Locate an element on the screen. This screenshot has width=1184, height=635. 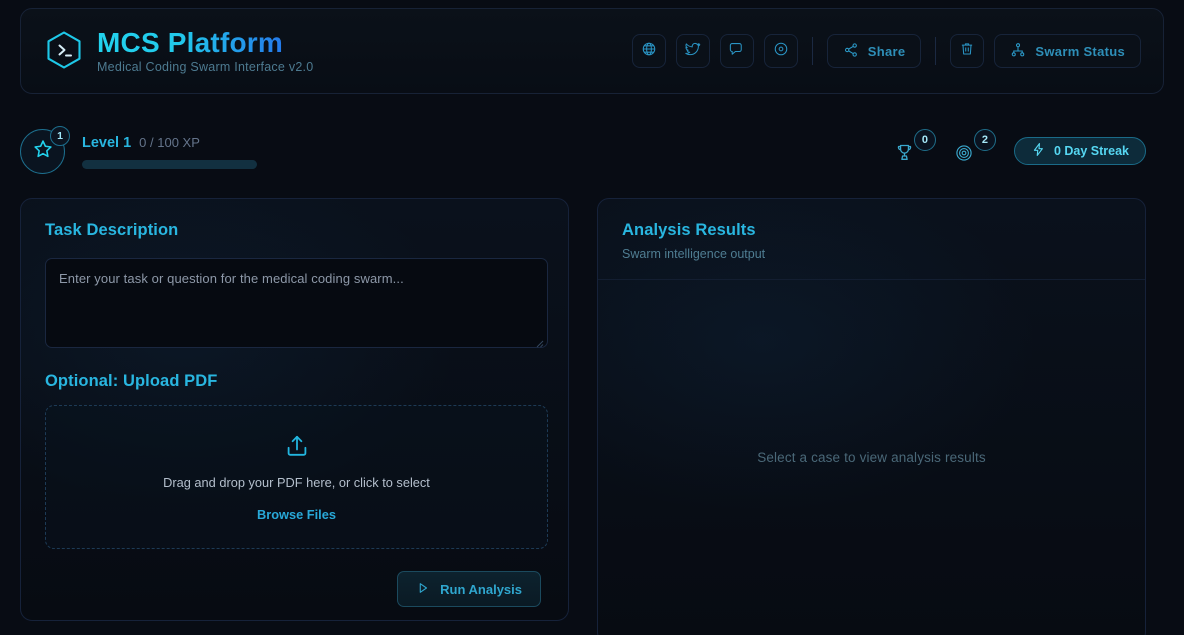
progress-bar-row: 1 Level 1 0 / 100 XP 0 2 0 Day Streak is located at coordinates (592, 151).